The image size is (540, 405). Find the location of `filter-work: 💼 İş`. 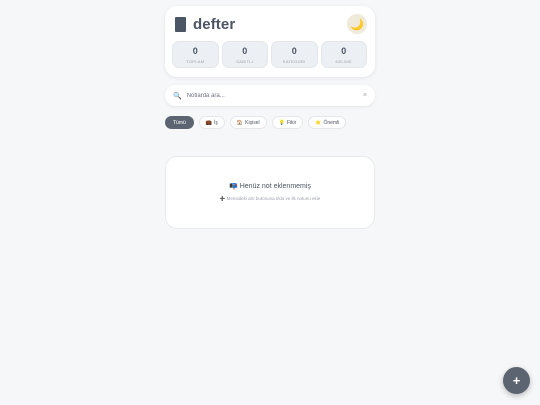

filter-work: 💼 İş is located at coordinates (211, 122).